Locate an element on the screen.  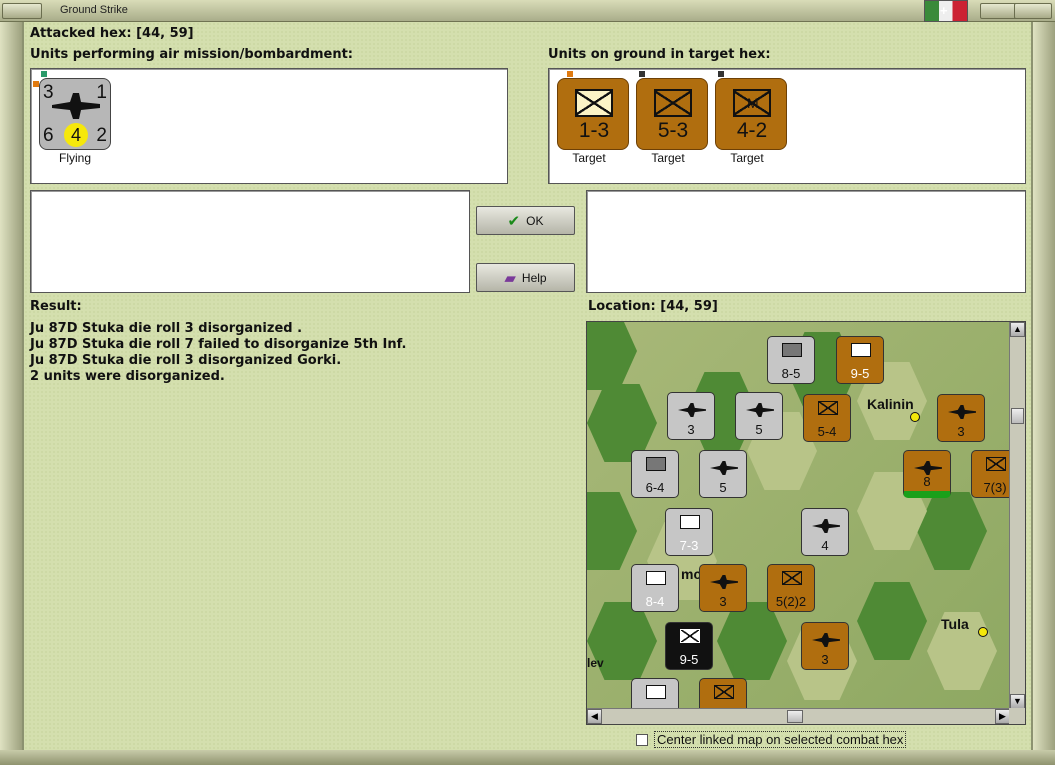
minimize-window-button is located at coordinates (22, 11).